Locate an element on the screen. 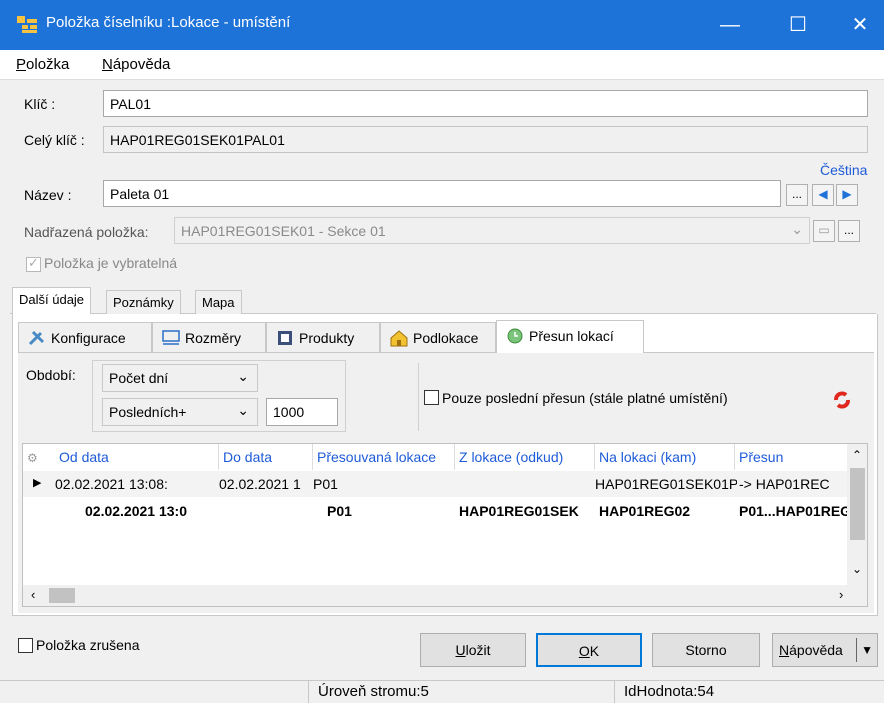  maximize-button: ☐ is located at coordinates (798, 25).